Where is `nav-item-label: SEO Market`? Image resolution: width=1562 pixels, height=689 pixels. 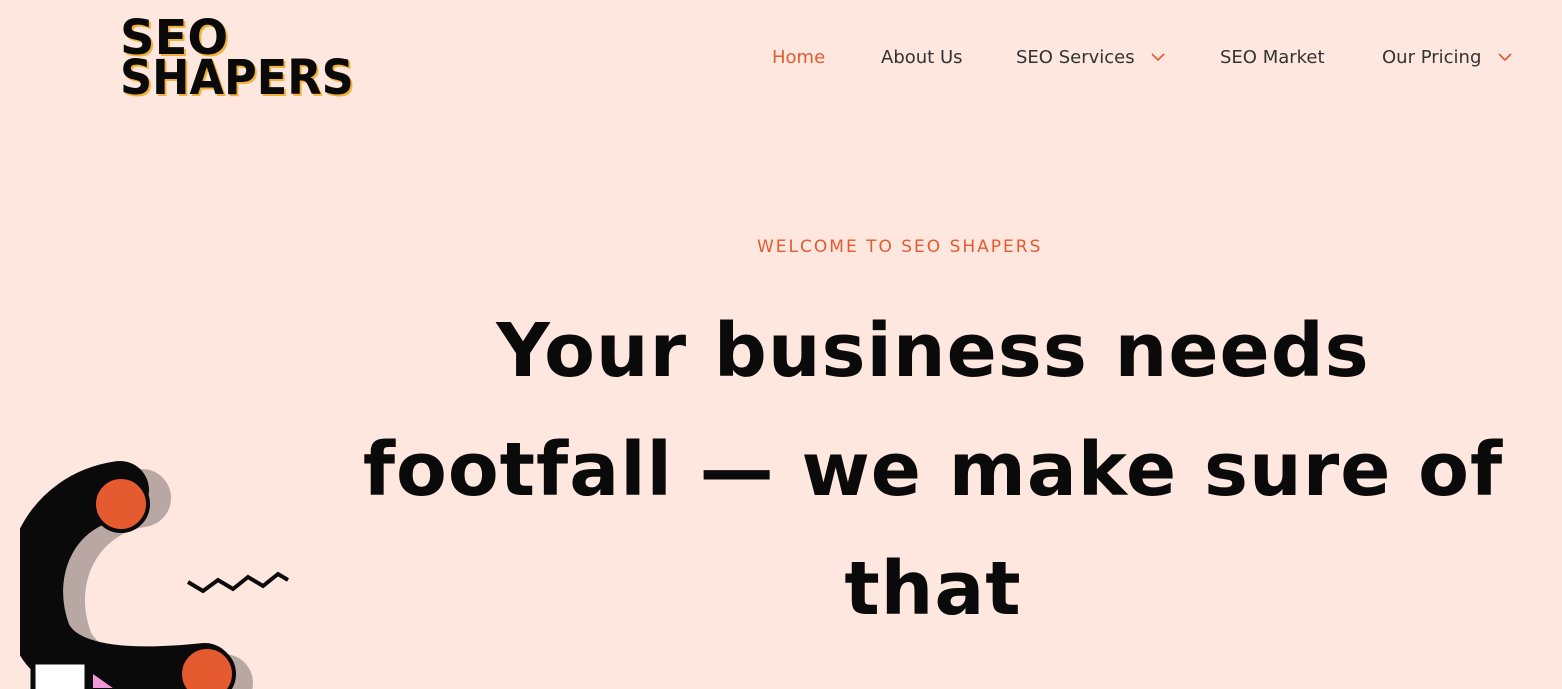 nav-item-label: SEO Market is located at coordinates (1272, 57).